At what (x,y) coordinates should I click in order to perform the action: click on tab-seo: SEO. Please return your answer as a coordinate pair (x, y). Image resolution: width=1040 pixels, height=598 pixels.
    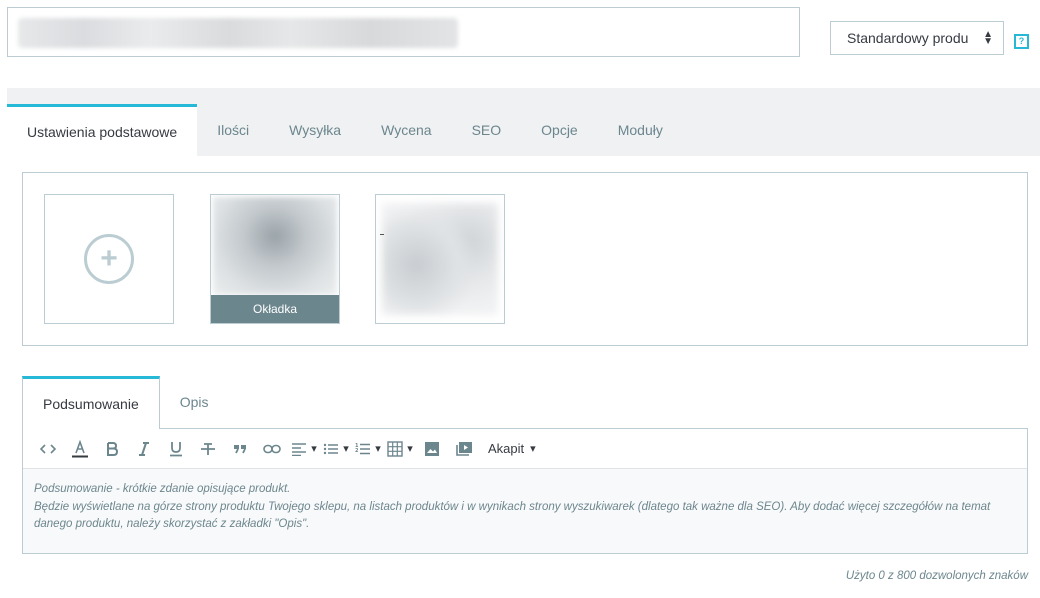
    Looking at the image, I should click on (487, 130).